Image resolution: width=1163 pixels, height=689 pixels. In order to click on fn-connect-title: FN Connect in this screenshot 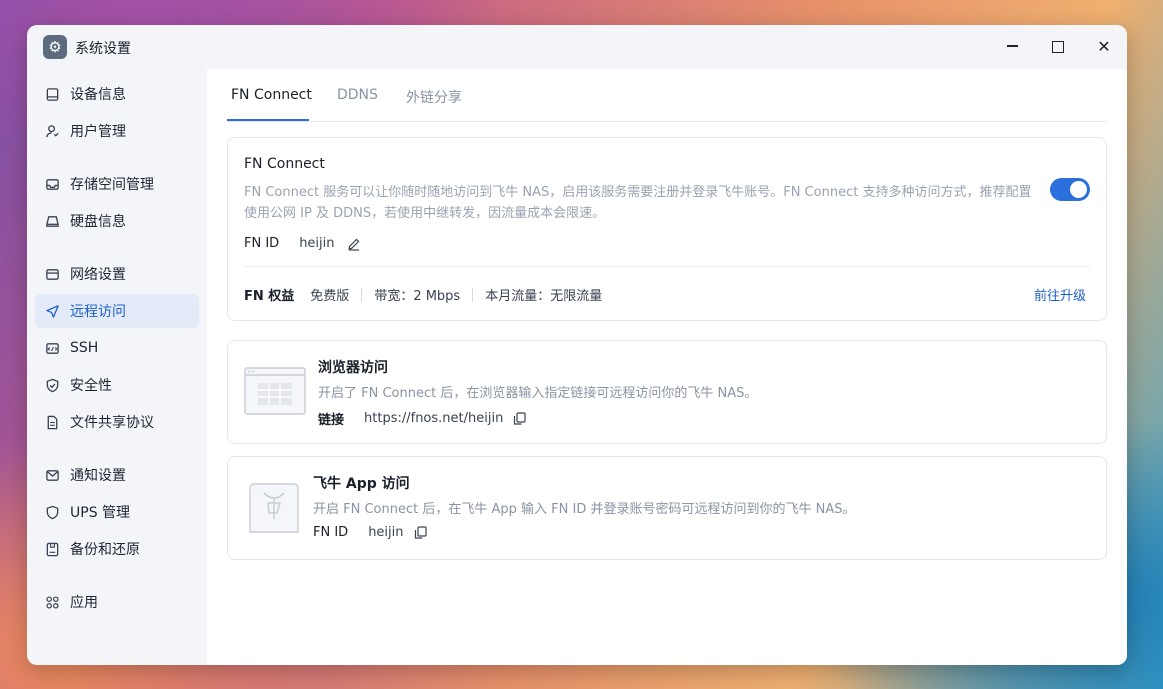, I will do `click(284, 164)`.